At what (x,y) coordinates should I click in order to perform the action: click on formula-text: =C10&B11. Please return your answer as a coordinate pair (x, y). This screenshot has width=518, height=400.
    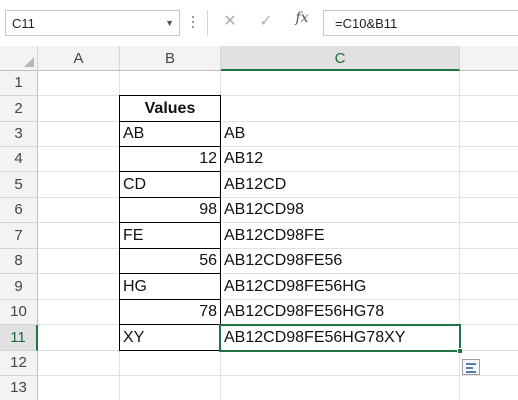
    Looking at the image, I should click on (366, 23).